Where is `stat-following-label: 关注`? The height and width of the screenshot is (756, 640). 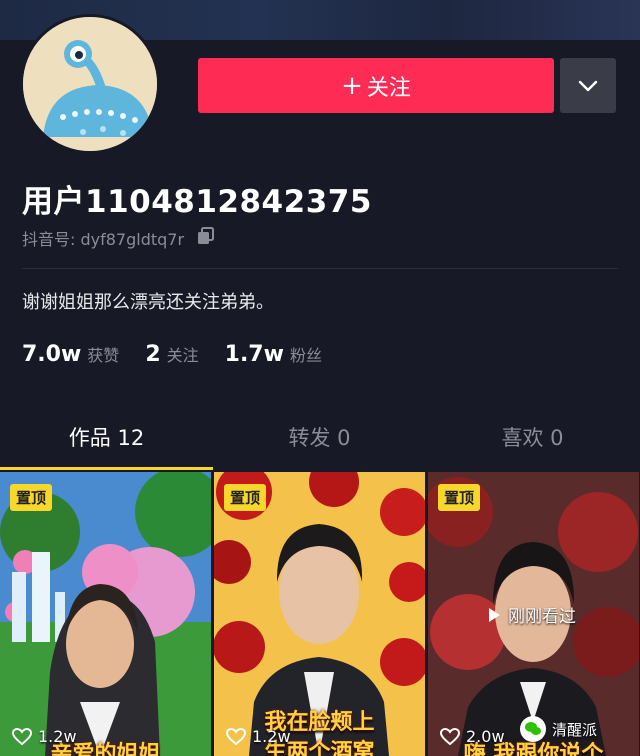
stat-following-label: 关注 is located at coordinates (182, 355).